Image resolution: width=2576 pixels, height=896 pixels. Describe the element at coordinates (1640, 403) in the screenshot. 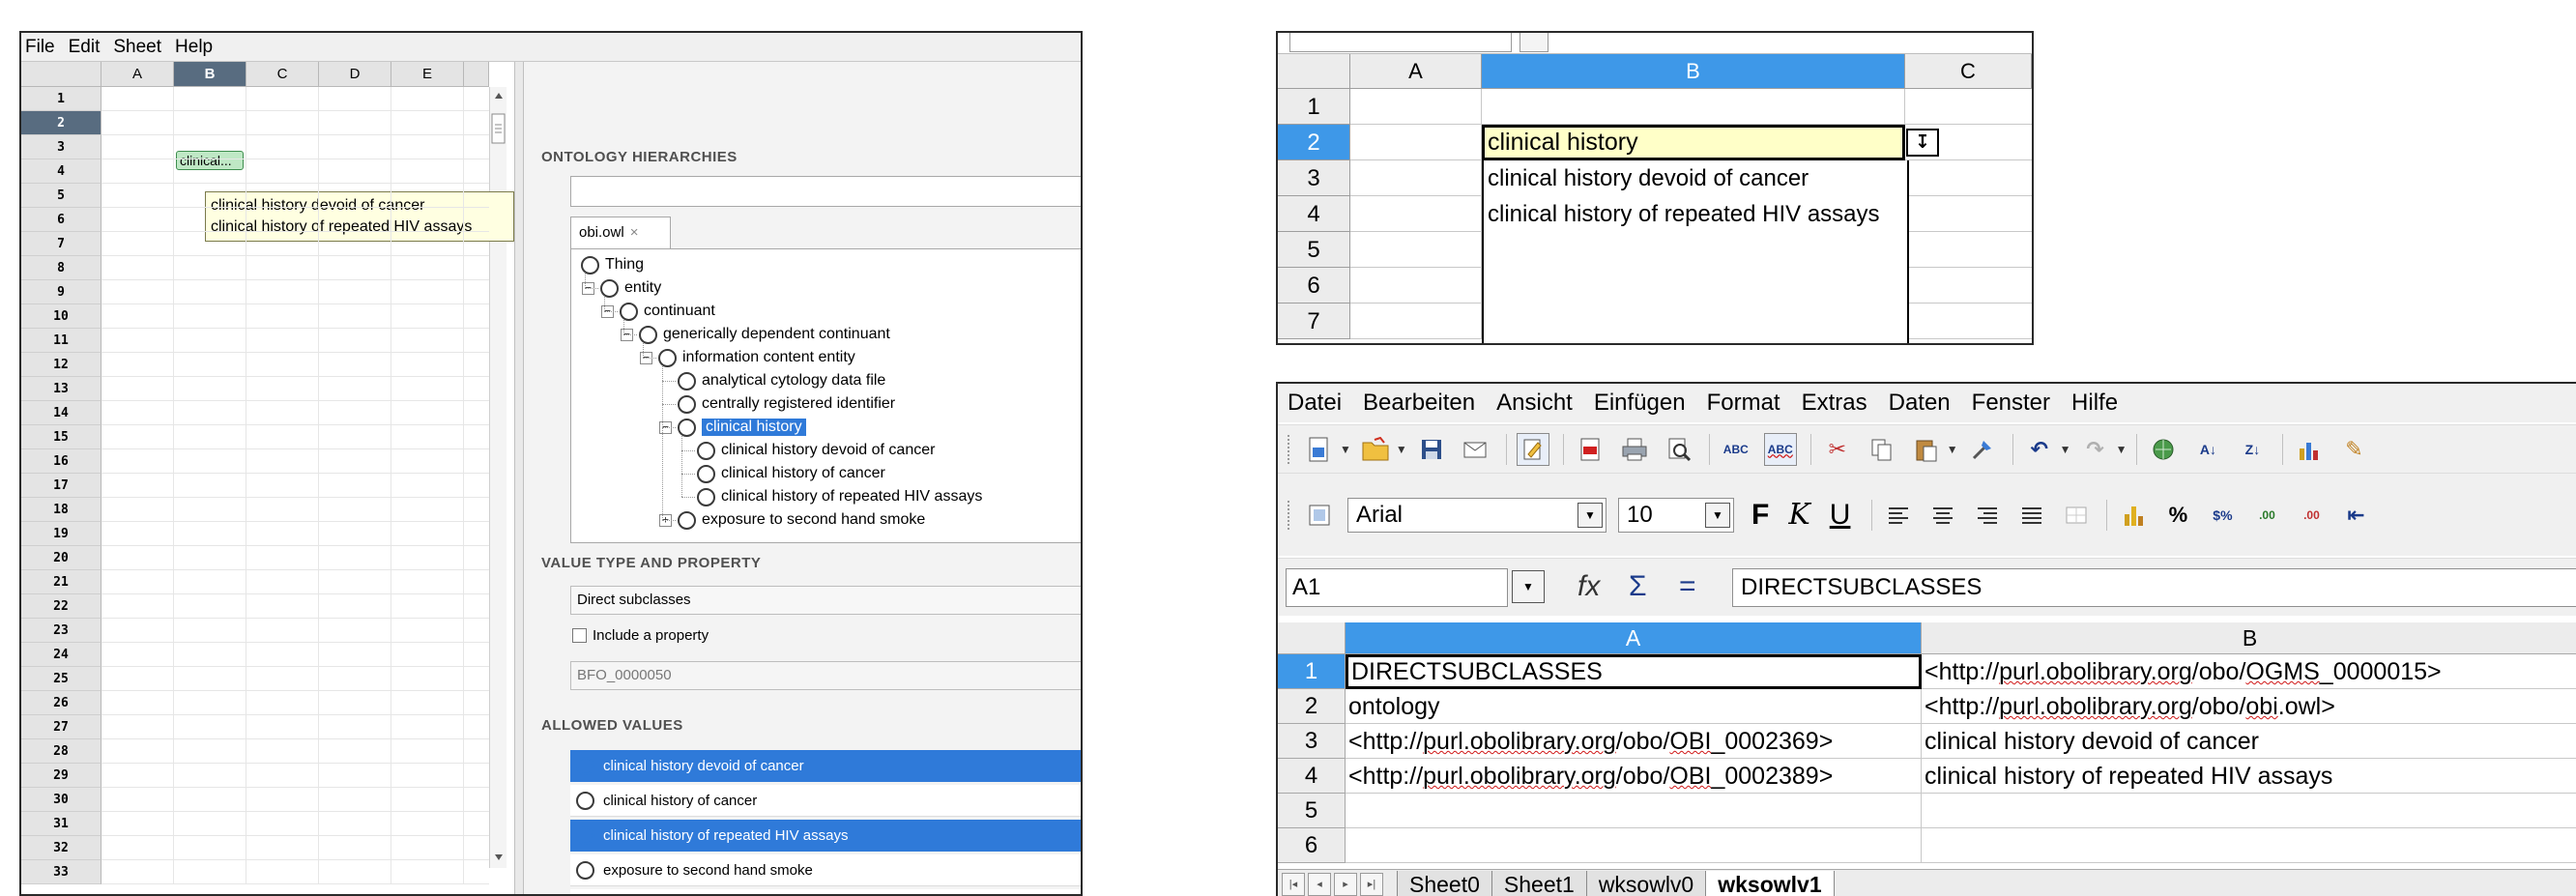

I see `menu-einfuegen: Einfügen` at that location.